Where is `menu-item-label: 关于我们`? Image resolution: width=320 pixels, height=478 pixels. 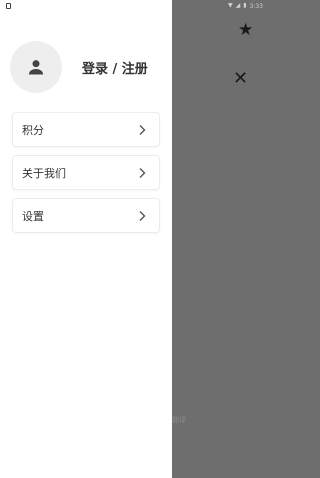 menu-item-label: 关于我们 is located at coordinates (44, 173).